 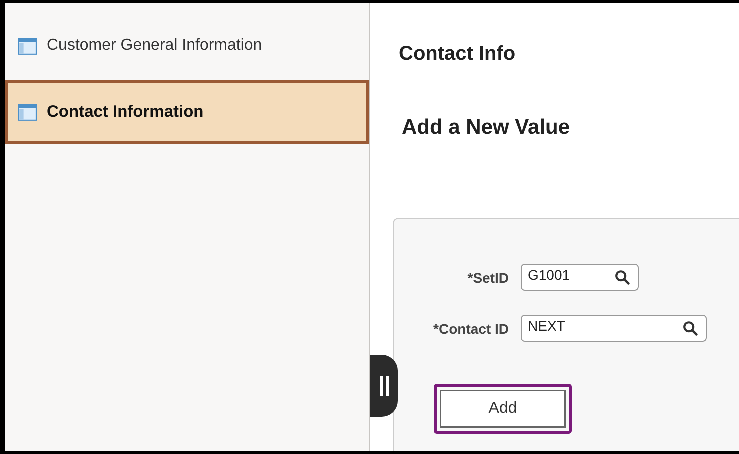 I want to click on input-field: G1001, so click(x=580, y=277).